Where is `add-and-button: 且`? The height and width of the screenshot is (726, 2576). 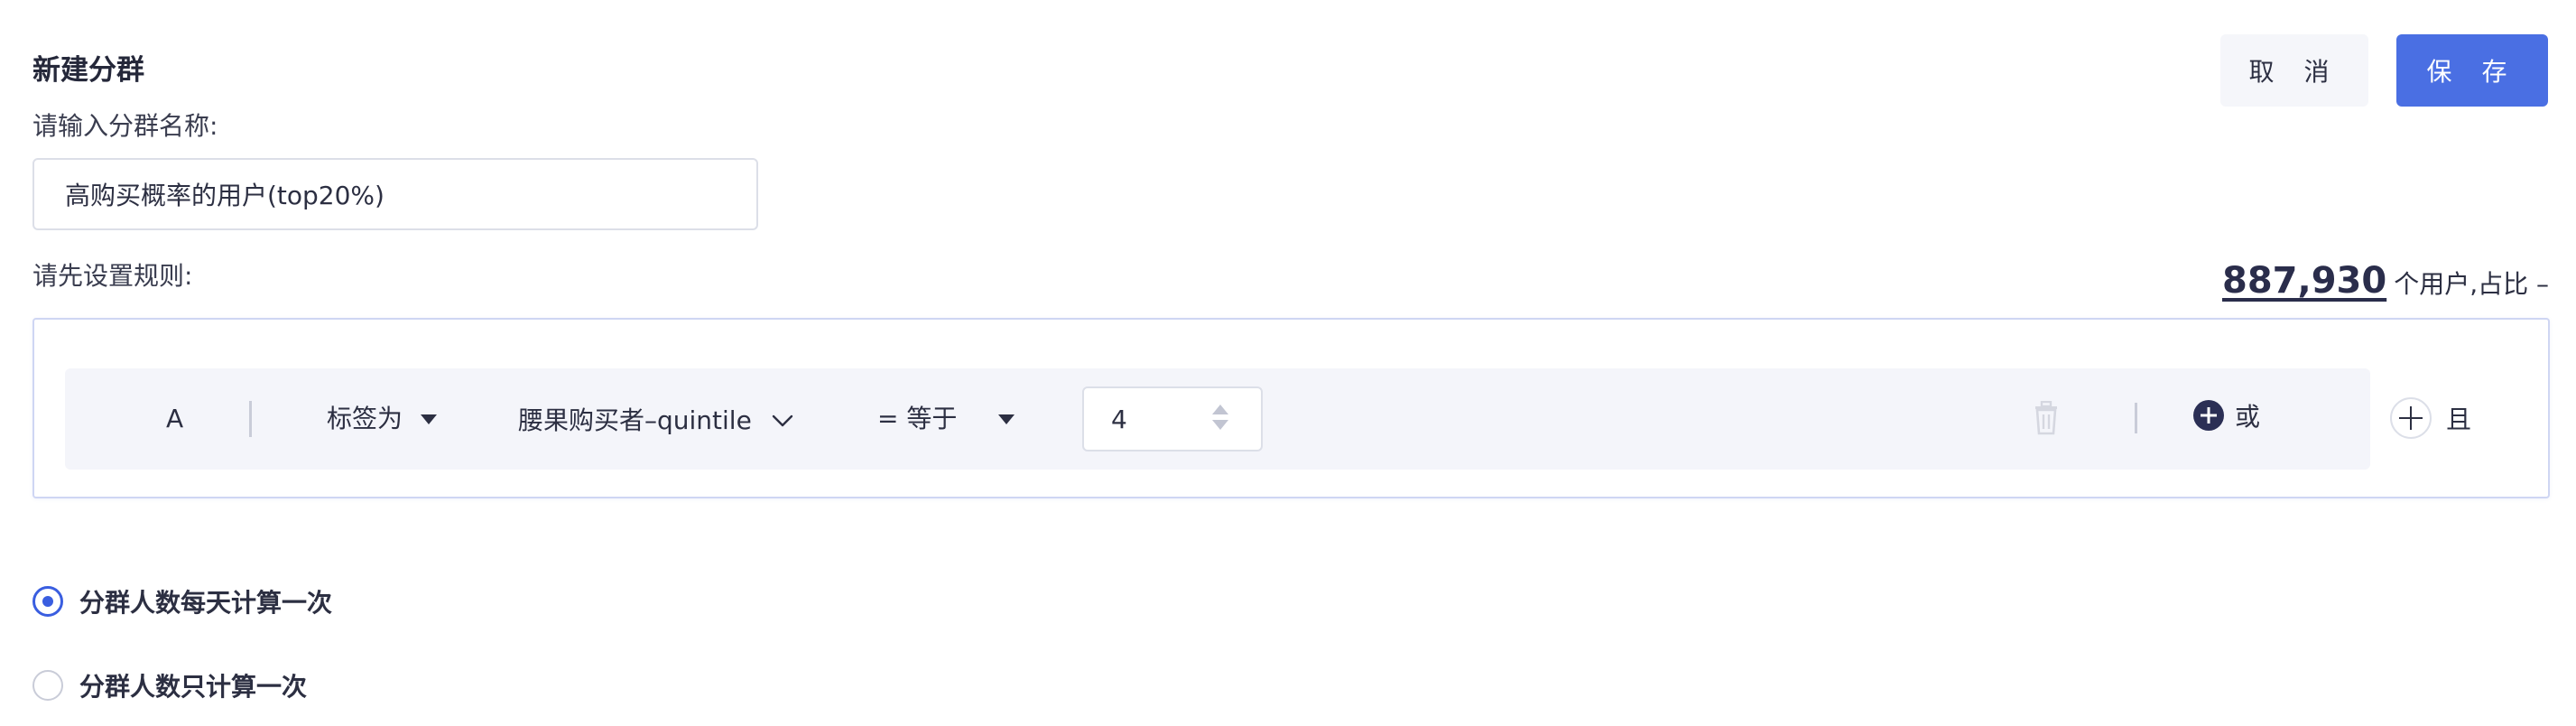
add-and-button: 且 is located at coordinates (2430, 418).